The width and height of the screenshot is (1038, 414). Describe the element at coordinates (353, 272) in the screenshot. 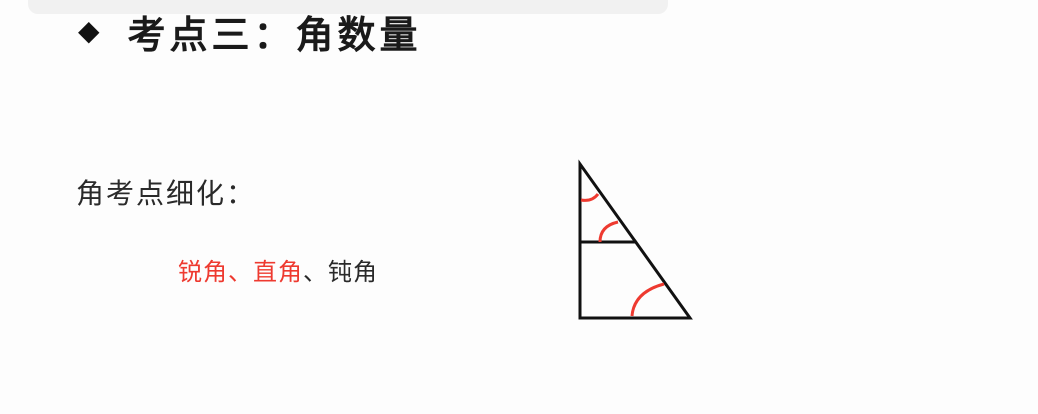

I see `obtuse-angle-label: 钝角` at that location.